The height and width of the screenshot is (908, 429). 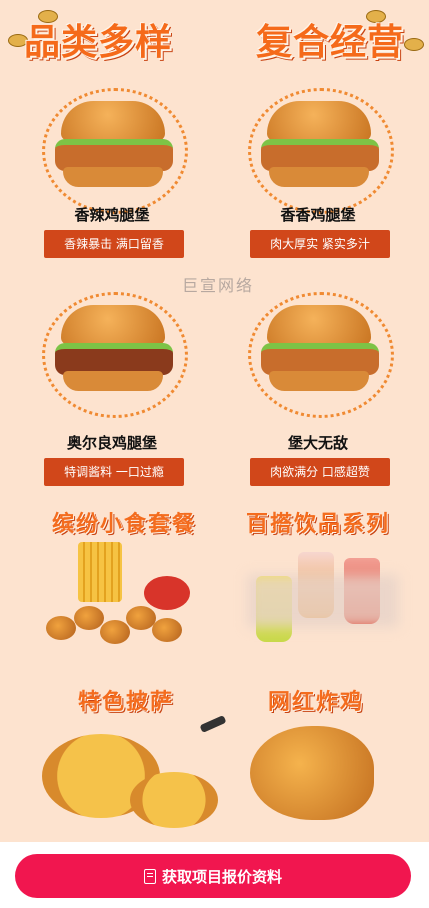 I want to click on document-icon, so click(x=149, y=876).